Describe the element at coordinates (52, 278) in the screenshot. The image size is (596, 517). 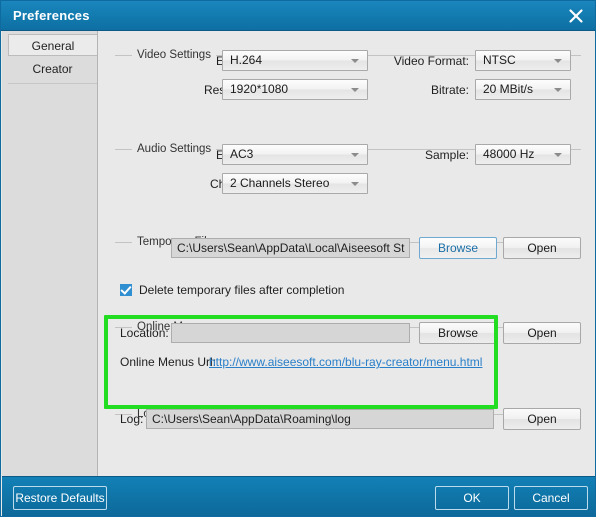
I see `sidebar-empty-area` at that location.